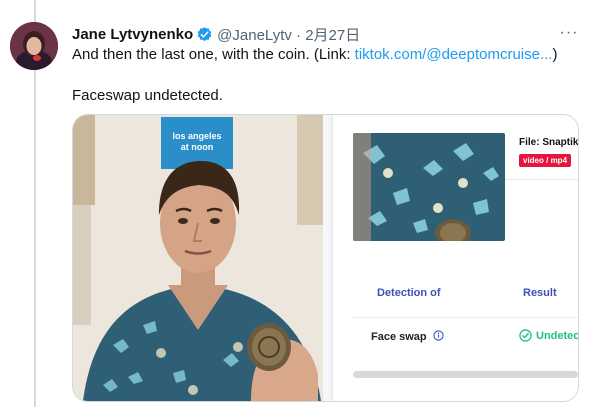 Image resolution: width=605 pixels, height=407 pixels. Describe the element at coordinates (34, 46) in the screenshot. I see `avatar` at that location.